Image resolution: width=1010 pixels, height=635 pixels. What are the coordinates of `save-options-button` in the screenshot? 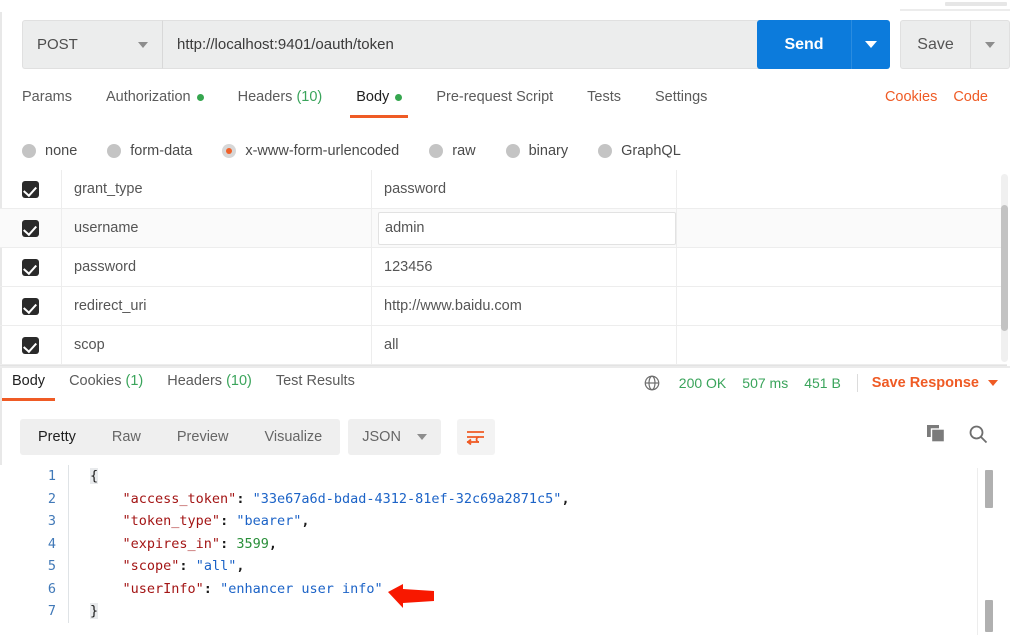 It's located at (990, 44).